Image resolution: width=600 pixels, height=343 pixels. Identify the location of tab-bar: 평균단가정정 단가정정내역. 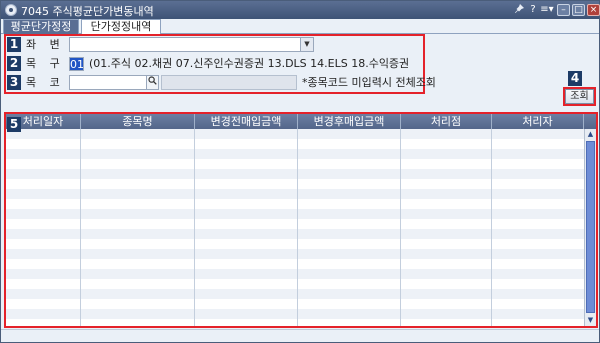
(300, 26).